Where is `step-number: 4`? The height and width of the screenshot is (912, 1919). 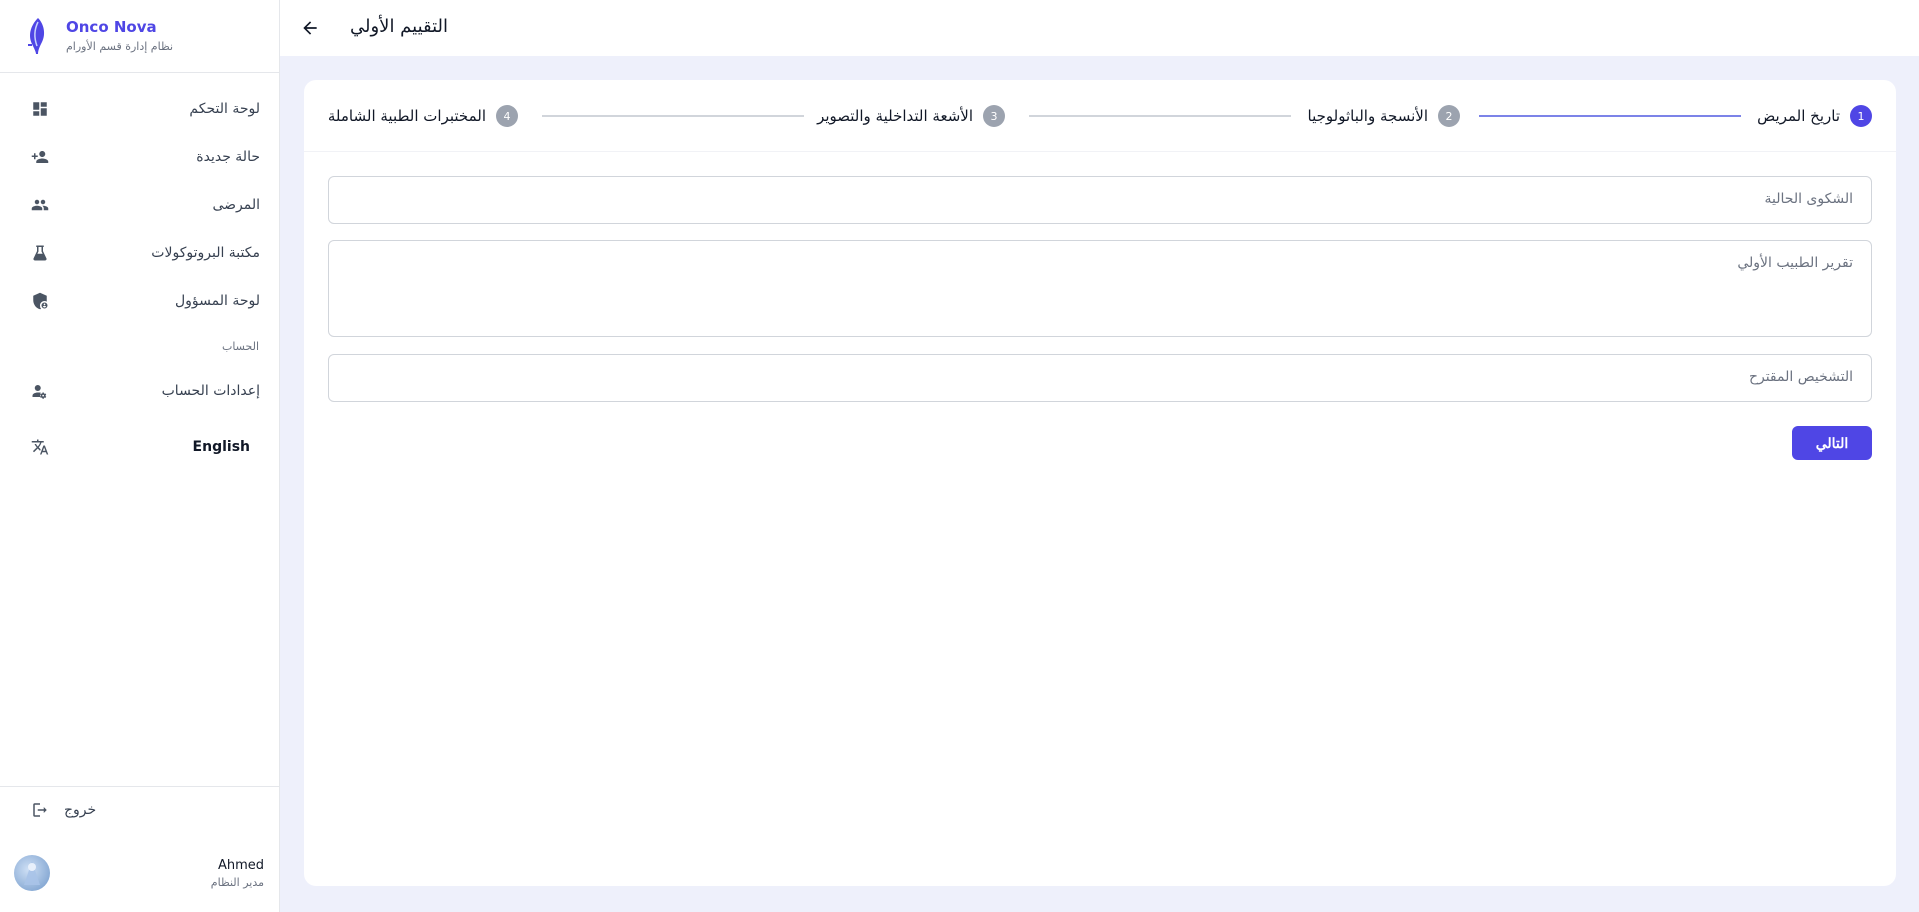
step-number: 4 is located at coordinates (507, 116).